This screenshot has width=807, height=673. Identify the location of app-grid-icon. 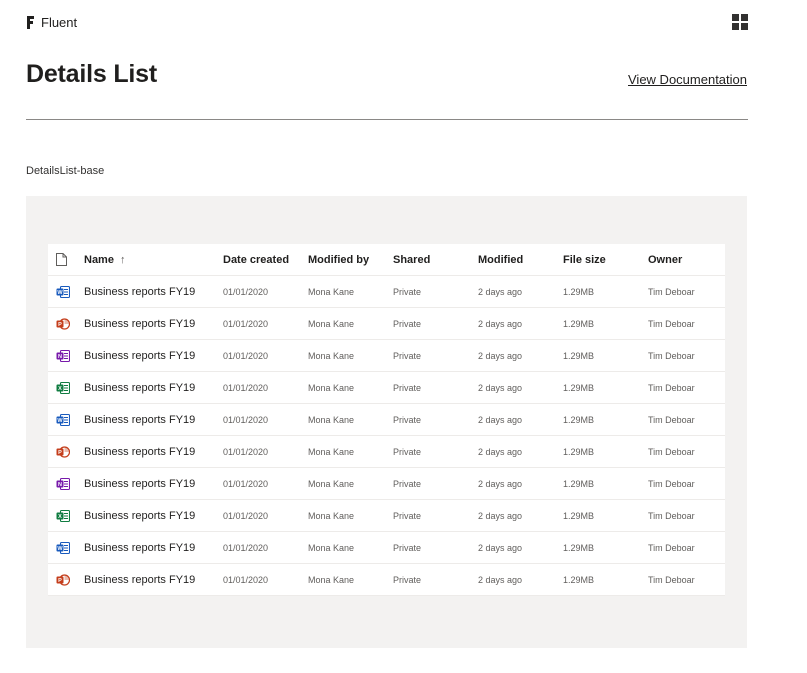
(740, 22).